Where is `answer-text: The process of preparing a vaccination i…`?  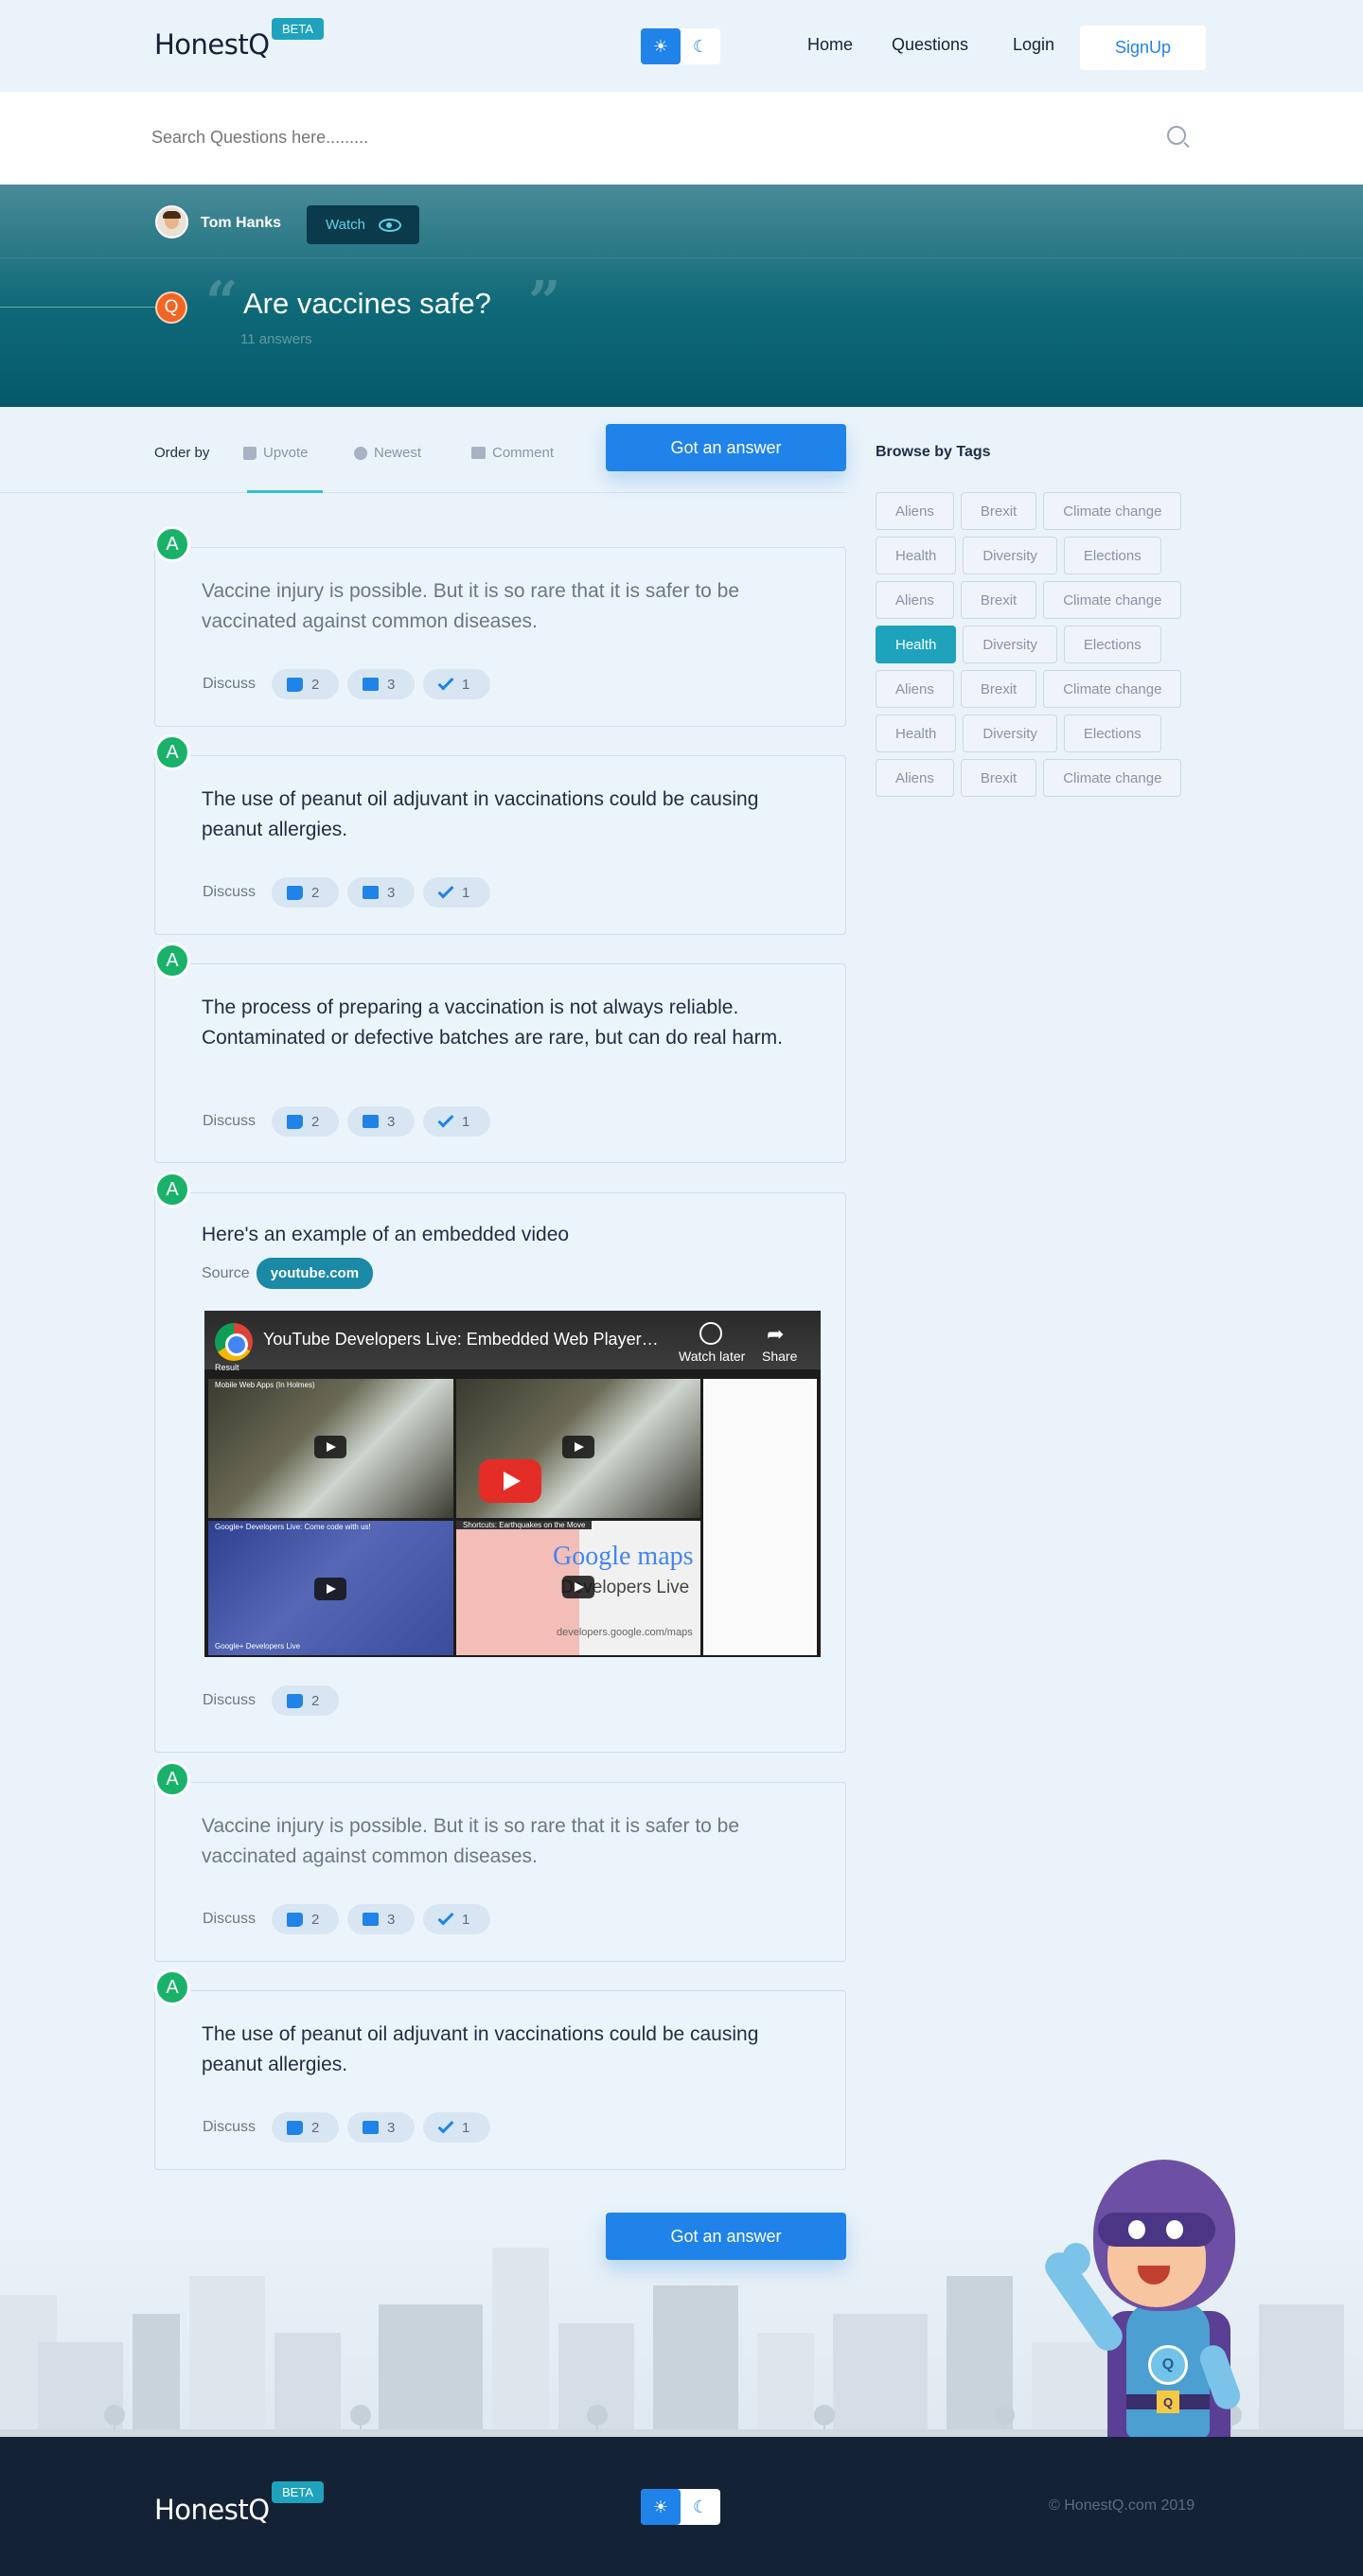 answer-text: The process of preparing a vaccination i… is located at coordinates (493, 1023).